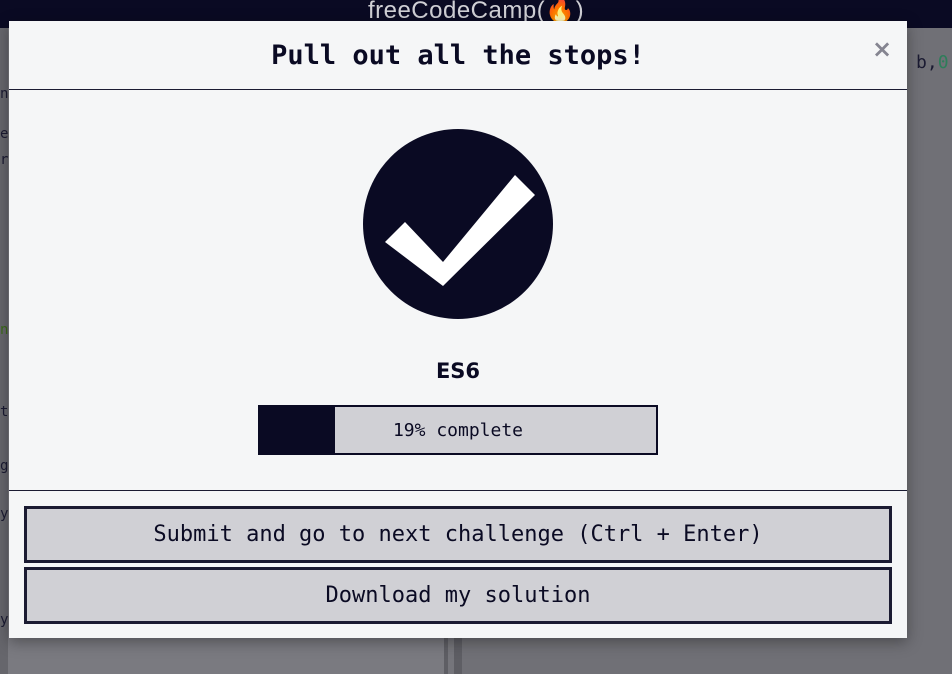 The image size is (952, 674). Describe the element at coordinates (882, 49) in the screenshot. I see `close-icon: ×` at that location.